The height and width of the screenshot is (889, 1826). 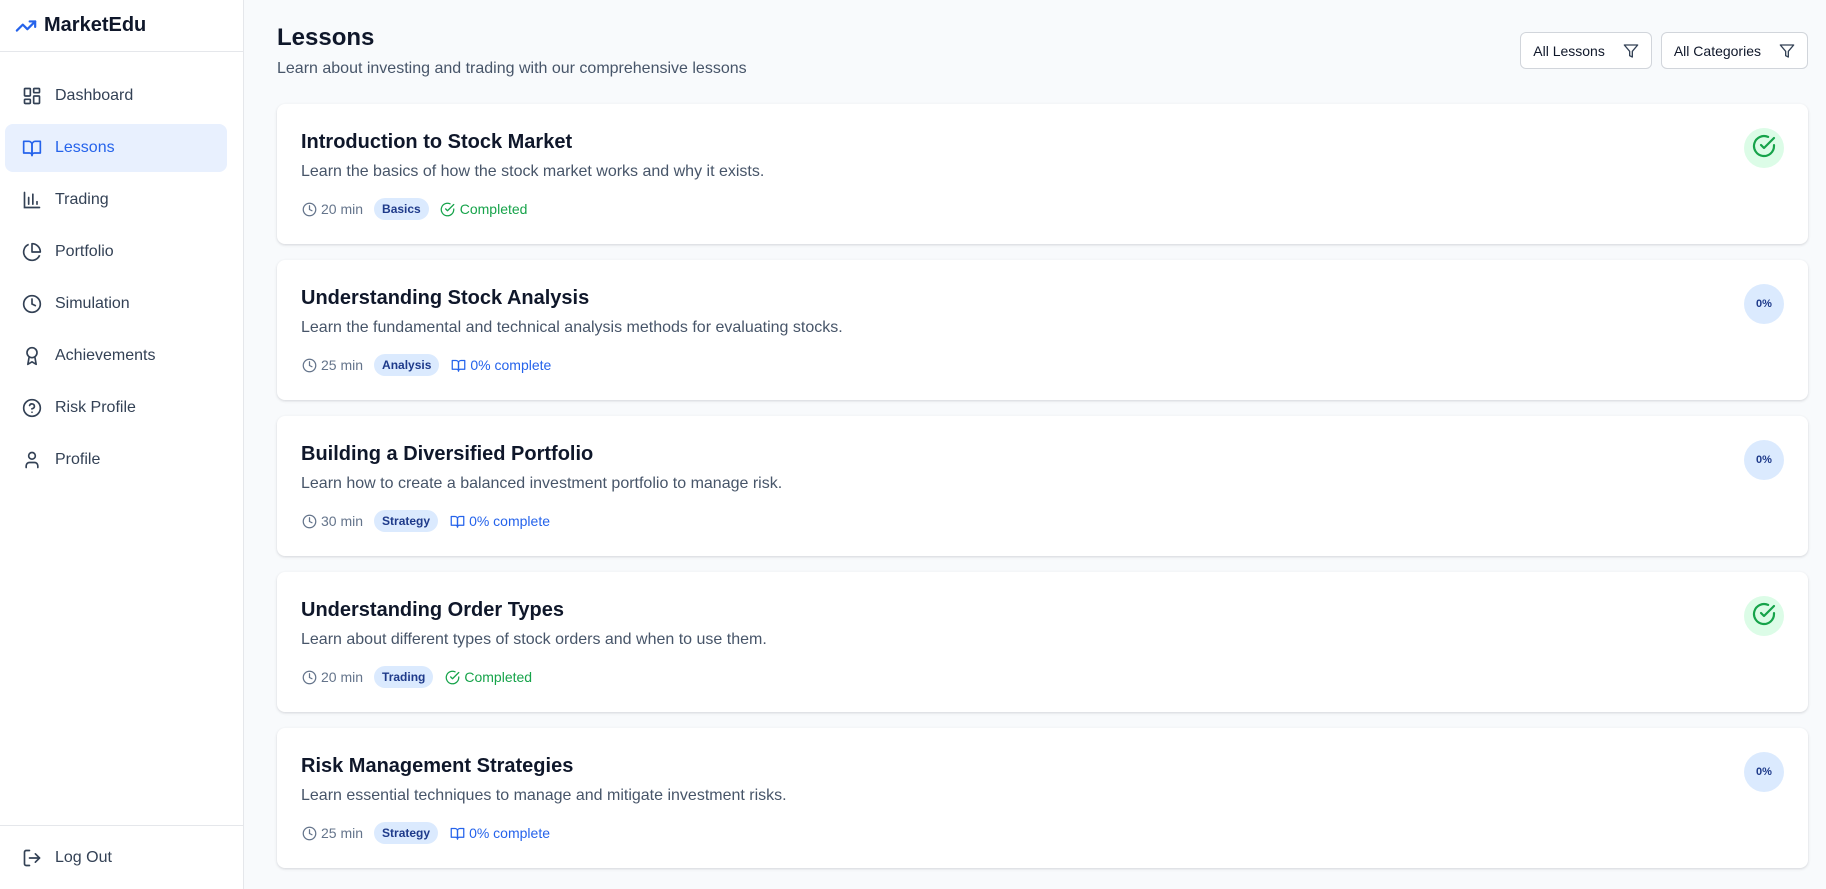 What do you see at coordinates (32, 252) in the screenshot?
I see `pie-chart-icon` at bounding box center [32, 252].